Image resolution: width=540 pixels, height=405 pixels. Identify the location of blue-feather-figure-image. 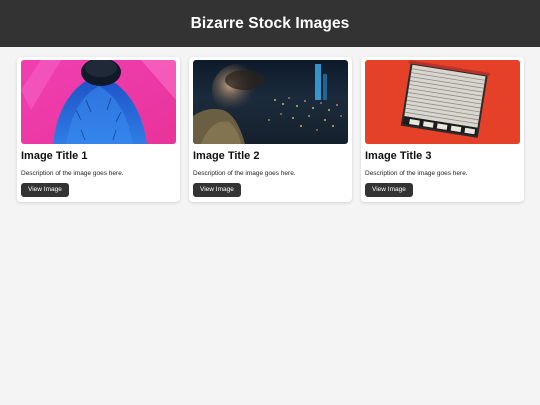
(98, 102).